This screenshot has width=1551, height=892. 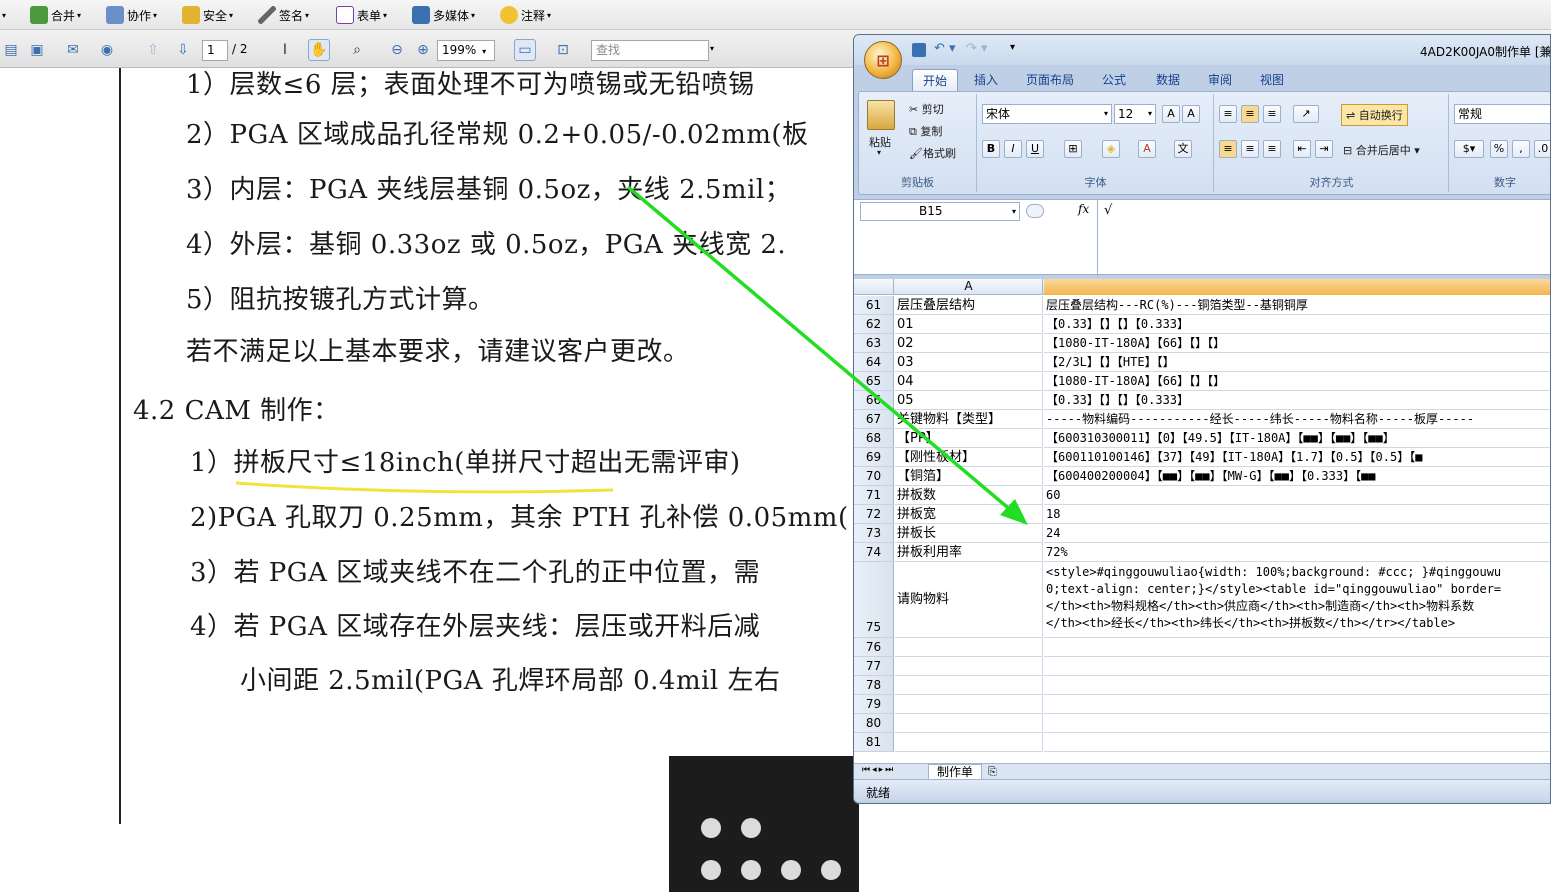 What do you see at coordinates (820, 349) in the screenshot?
I see `green-arrow-annotation` at bounding box center [820, 349].